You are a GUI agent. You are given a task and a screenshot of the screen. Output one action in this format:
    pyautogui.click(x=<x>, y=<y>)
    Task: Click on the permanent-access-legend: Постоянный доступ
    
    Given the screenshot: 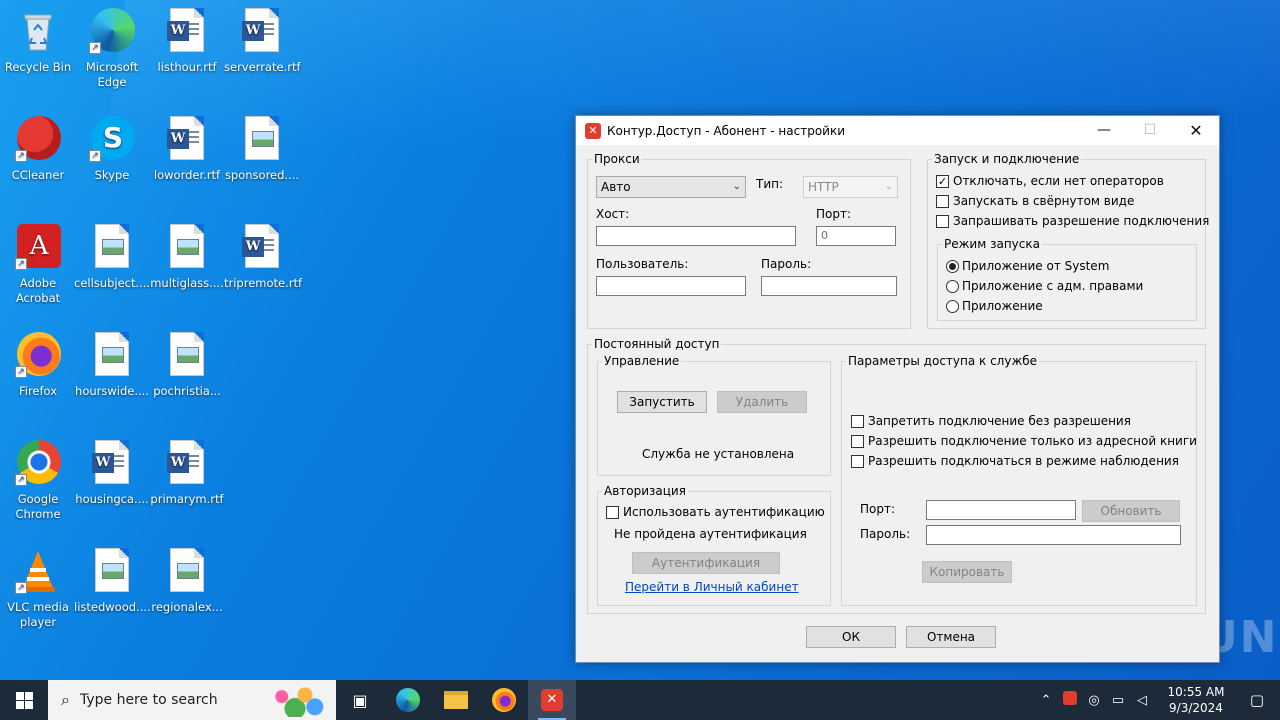 What is the action you would take?
    pyautogui.click(x=657, y=344)
    